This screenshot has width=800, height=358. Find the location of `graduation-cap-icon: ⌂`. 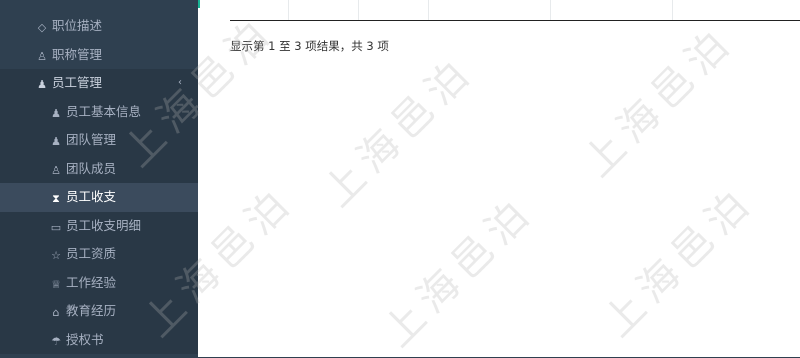

graduation-cap-icon: ⌂ is located at coordinates (56, 312).